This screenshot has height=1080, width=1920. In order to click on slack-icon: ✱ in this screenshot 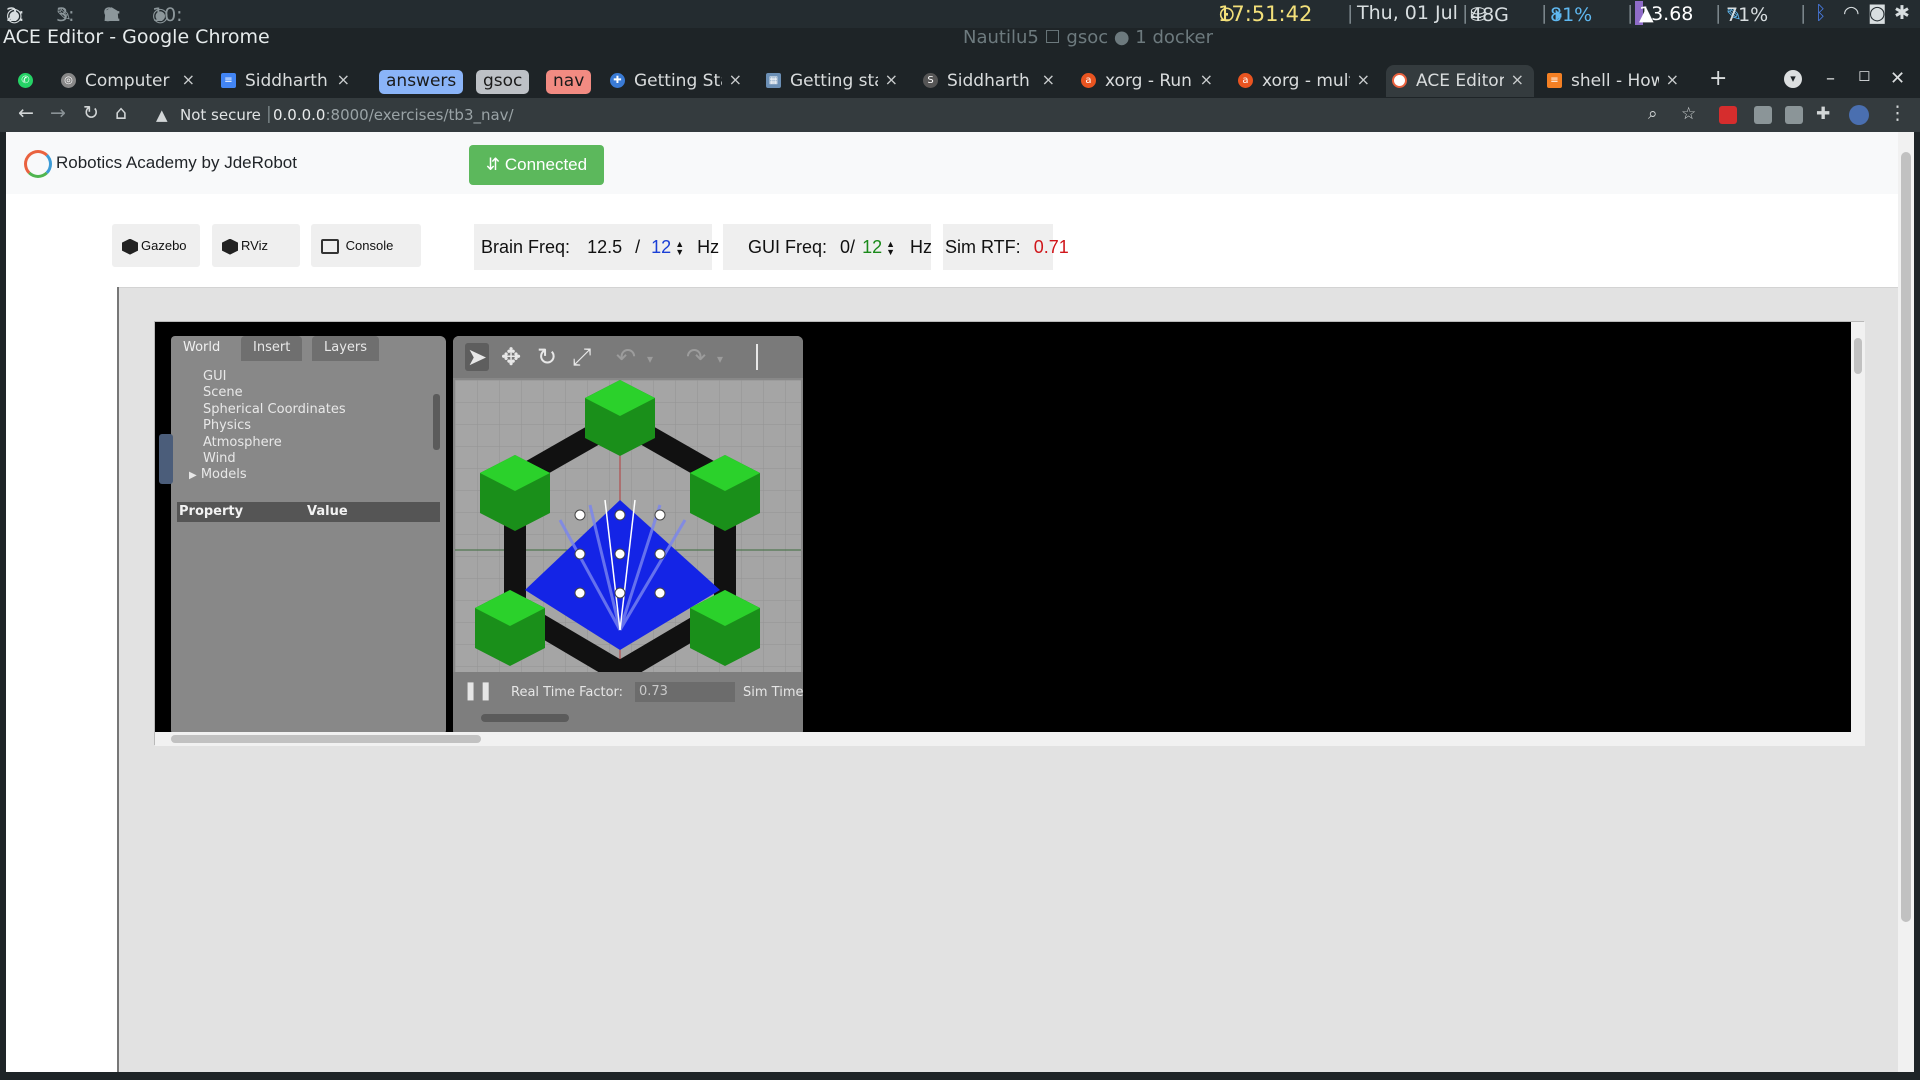, I will do `click(1902, 13)`.